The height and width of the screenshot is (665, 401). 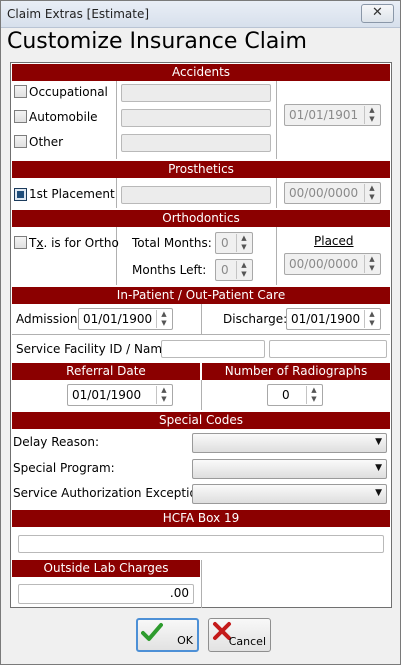 I want to click on admission-date-stepper: ▲ ▼, so click(x=163, y=319).